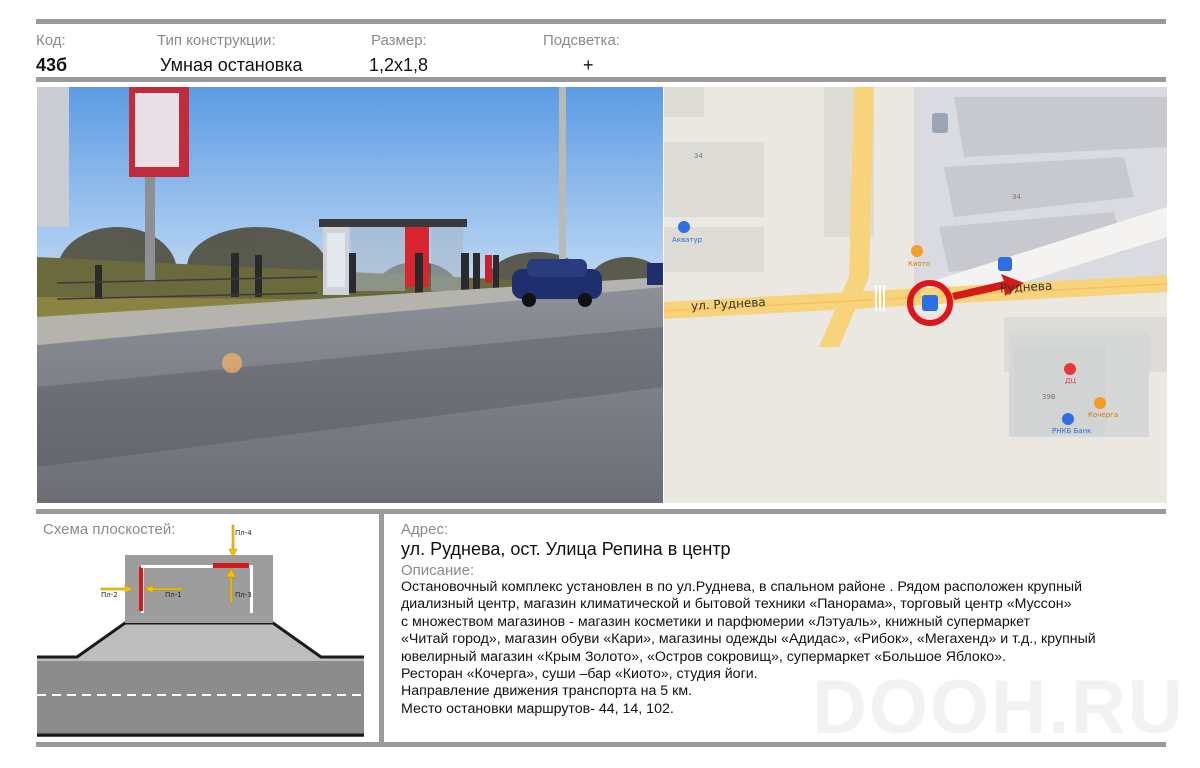 Image resolution: width=1200 pixels, height=768 pixels. Describe the element at coordinates (231, 65) in the screenshot. I see `type-value: Умная остановка` at that location.